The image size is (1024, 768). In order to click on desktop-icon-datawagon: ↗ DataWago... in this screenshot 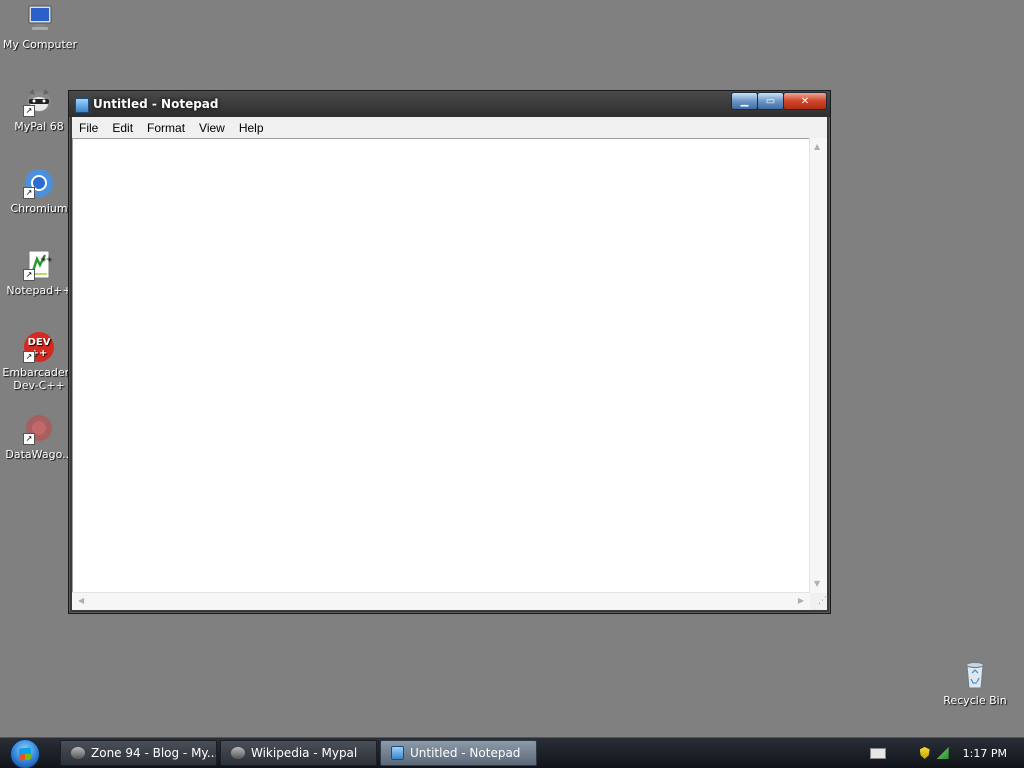, I will do `click(39, 437)`.